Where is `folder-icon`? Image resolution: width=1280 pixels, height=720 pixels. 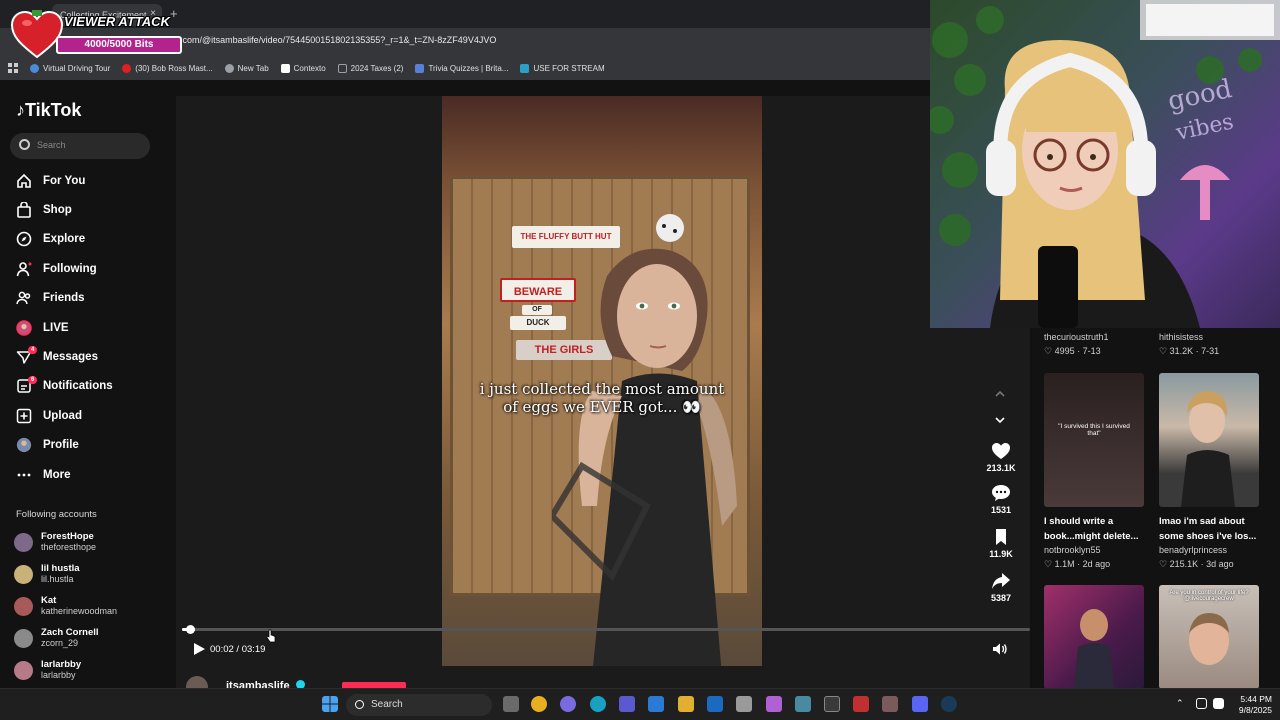 folder-icon is located at coordinates (342, 68).